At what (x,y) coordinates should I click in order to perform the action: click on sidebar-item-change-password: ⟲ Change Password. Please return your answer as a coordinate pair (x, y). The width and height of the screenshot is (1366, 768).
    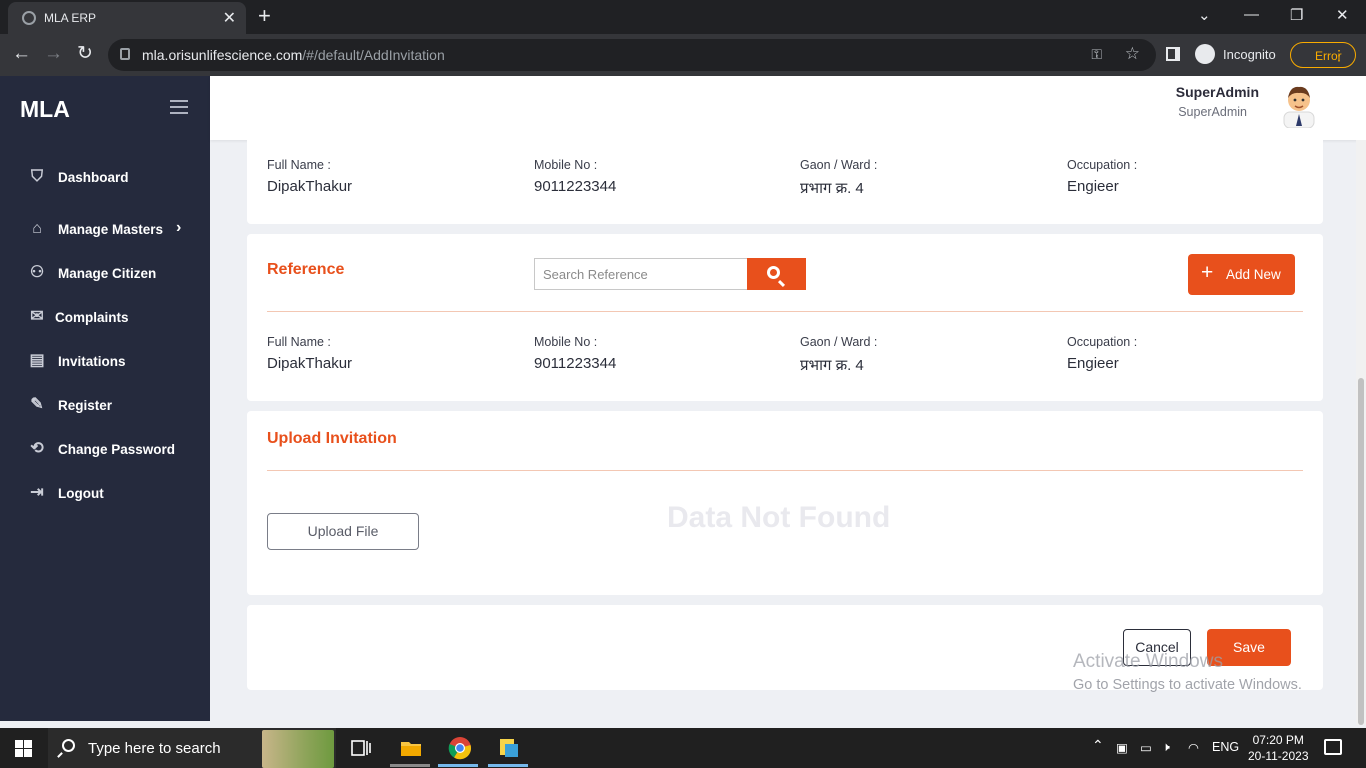
    Looking at the image, I should click on (105, 449).